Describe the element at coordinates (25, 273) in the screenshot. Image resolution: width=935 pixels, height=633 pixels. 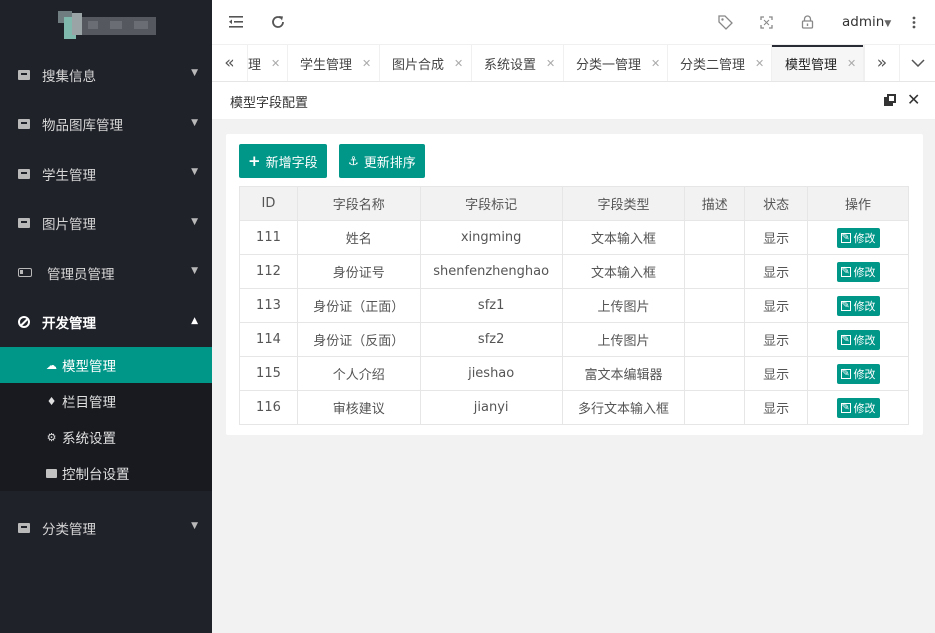
I see `battery-icon` at that location.